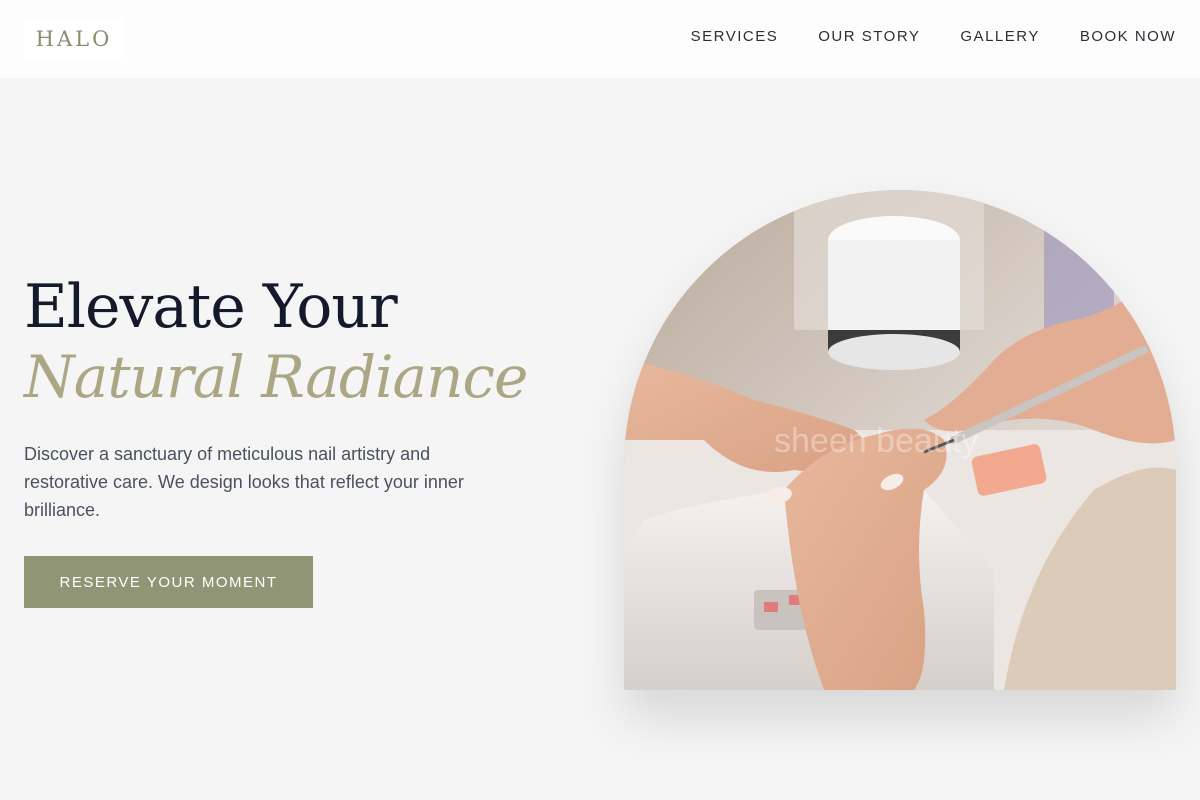  What do you see at coordinates (74, 39) in the screenshot?
I see `brand-logo: HALO` at bounding box center [74, 39].